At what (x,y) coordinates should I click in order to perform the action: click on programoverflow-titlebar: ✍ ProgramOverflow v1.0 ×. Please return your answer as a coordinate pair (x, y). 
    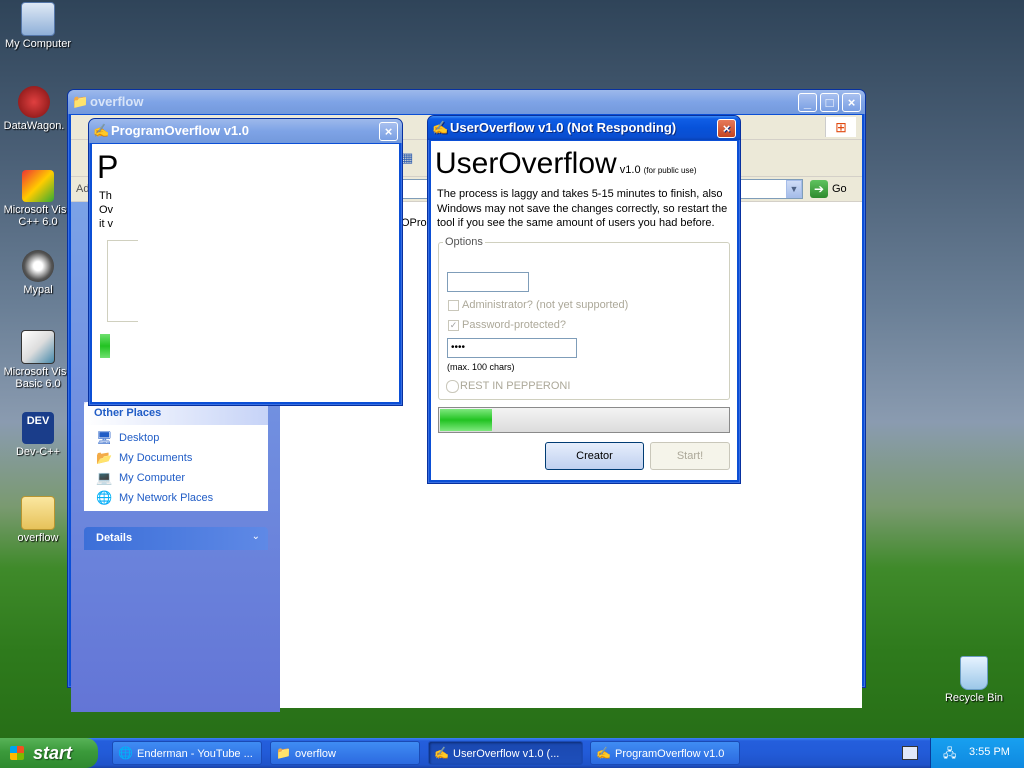
    Looking at the image, I should click on (245, 131).